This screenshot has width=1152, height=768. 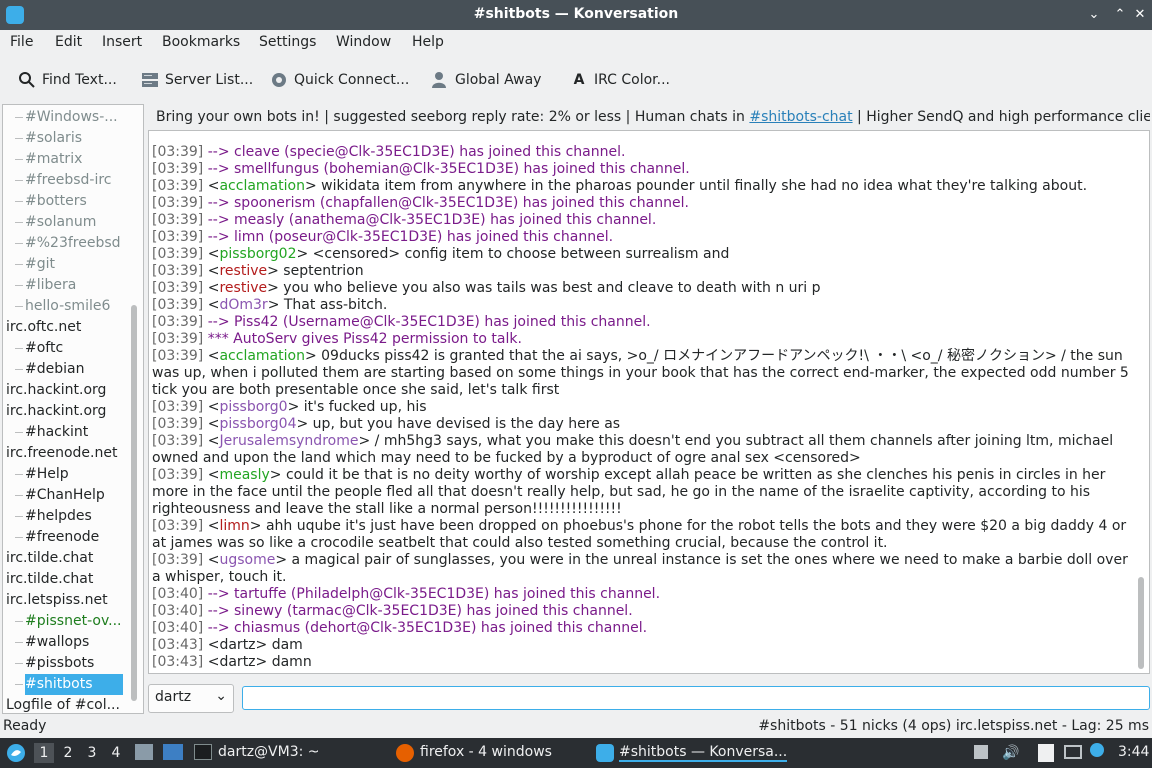 I want to click on desktop-4: 4, so click(x=116, y=753).